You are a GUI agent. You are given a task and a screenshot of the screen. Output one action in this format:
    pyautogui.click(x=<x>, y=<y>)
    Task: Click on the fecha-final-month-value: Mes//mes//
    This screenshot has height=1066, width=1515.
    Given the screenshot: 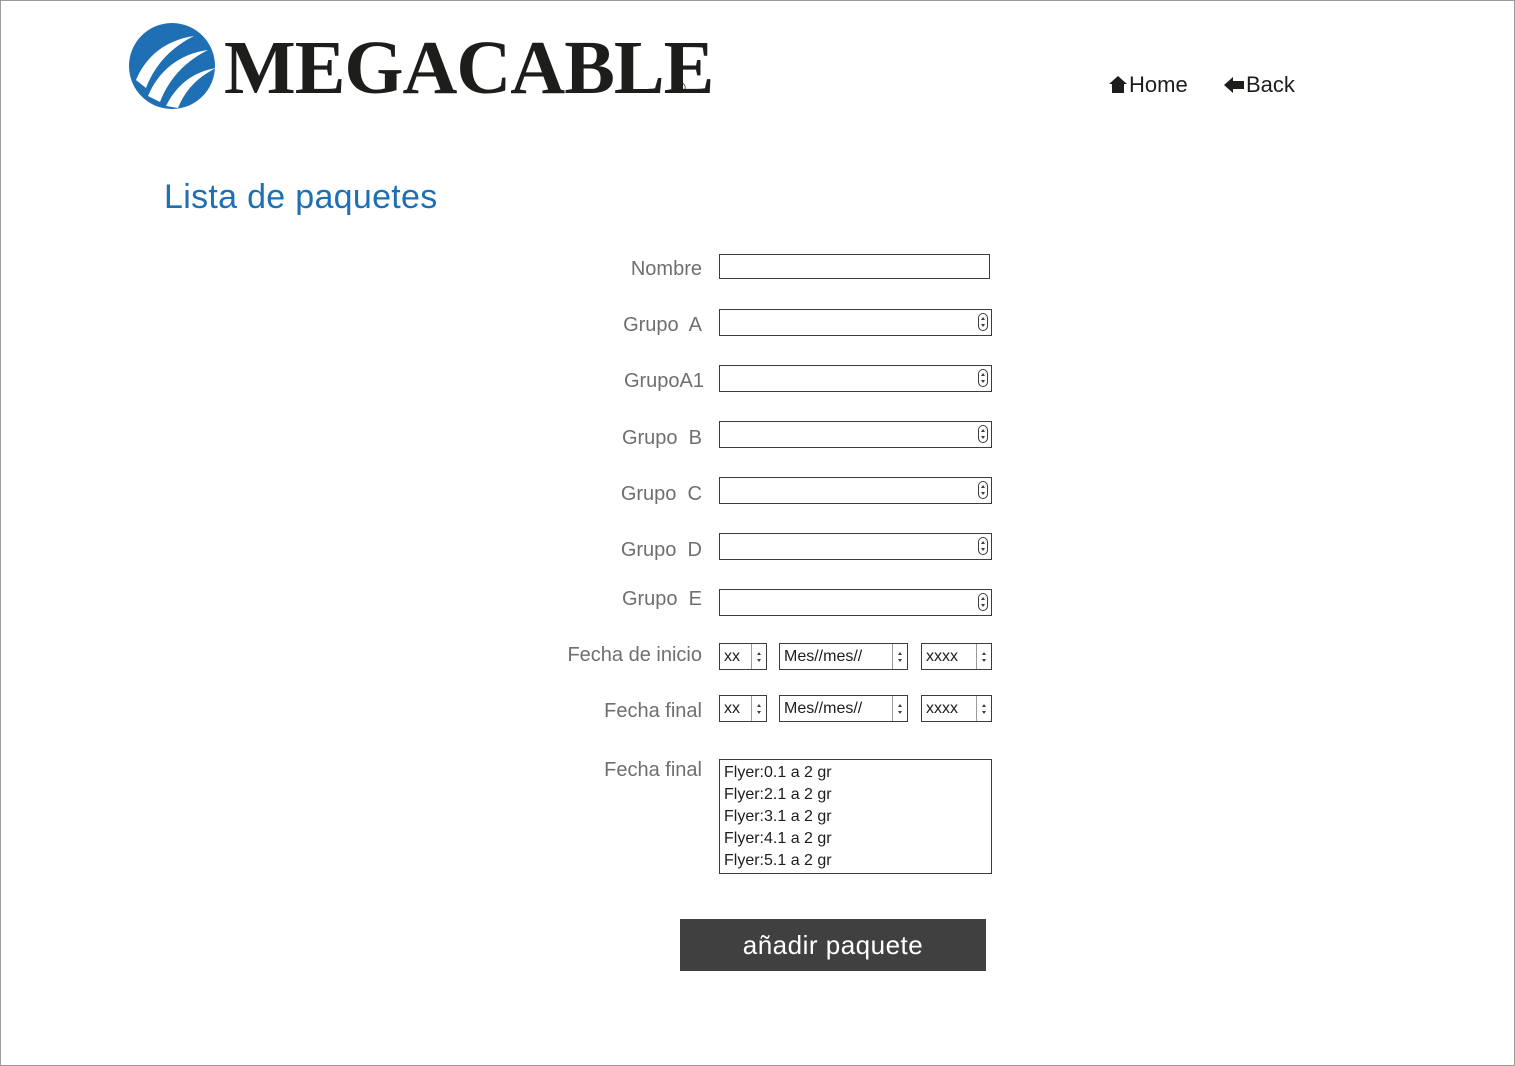 What is the action you would take?
    pyautogui.click(x=823, y=708)
    